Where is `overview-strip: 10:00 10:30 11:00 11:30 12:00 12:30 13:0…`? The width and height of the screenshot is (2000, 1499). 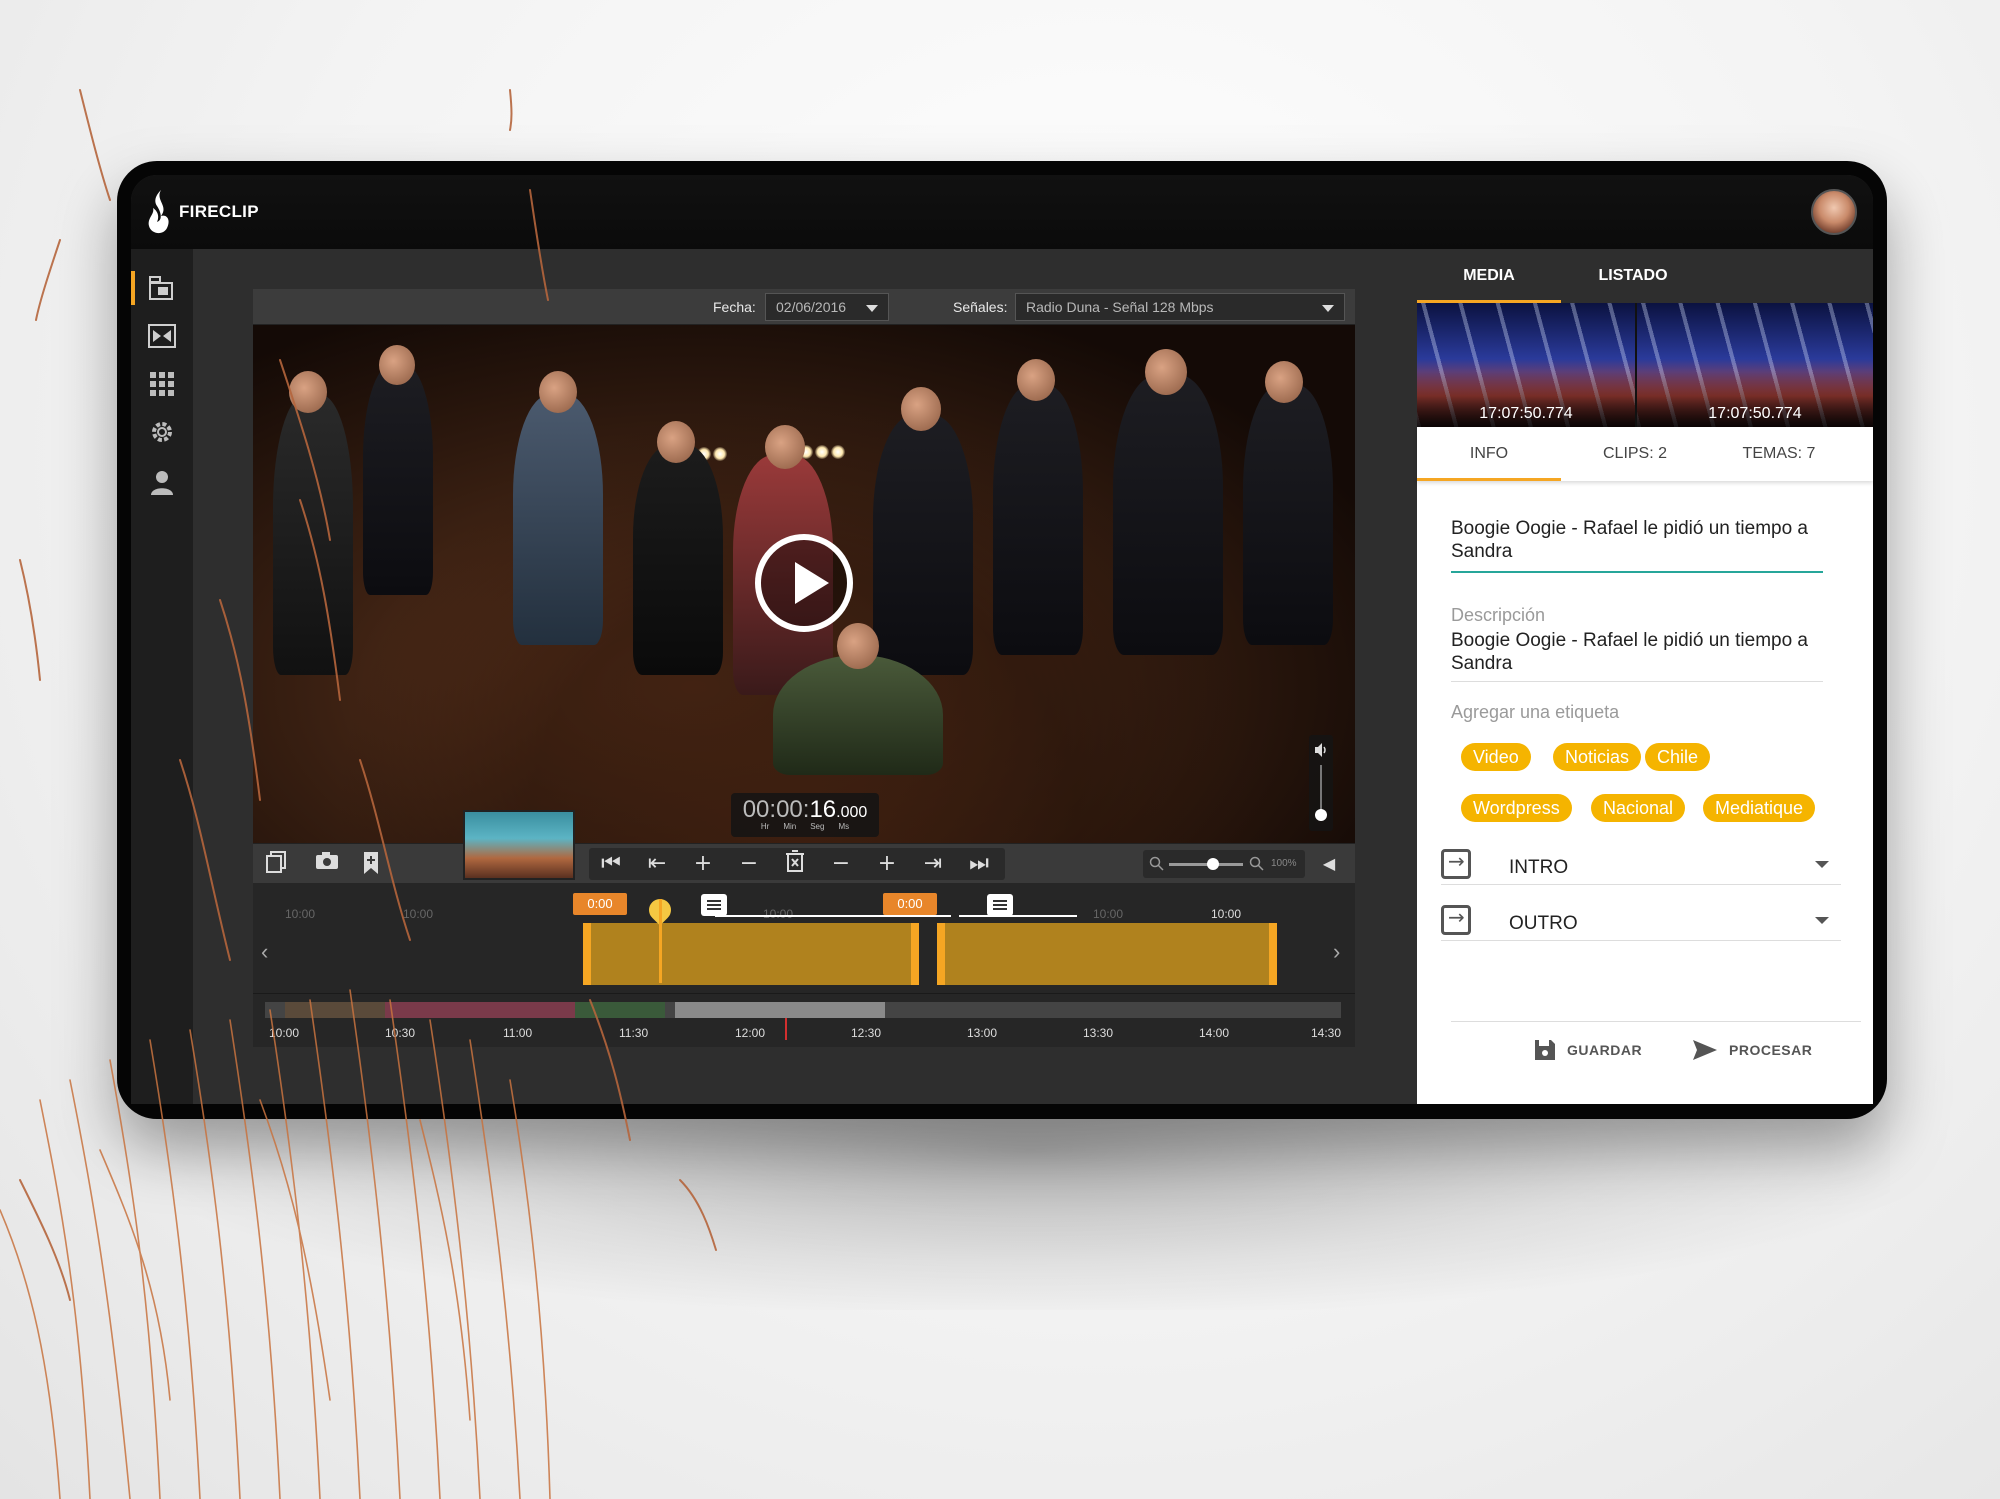 overview-strip: 10:00 10:30 11:00 11:30 12:00 12:30 13:0… is located at coordinates (804, 1020).